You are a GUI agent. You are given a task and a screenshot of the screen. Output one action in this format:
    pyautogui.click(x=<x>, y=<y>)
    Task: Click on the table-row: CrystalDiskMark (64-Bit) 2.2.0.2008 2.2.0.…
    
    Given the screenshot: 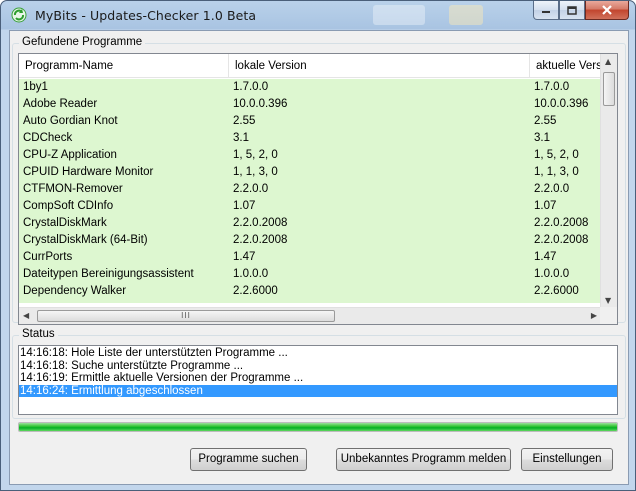 What is the action you would take?
    pyautogui.click(x=310, y=240)
    